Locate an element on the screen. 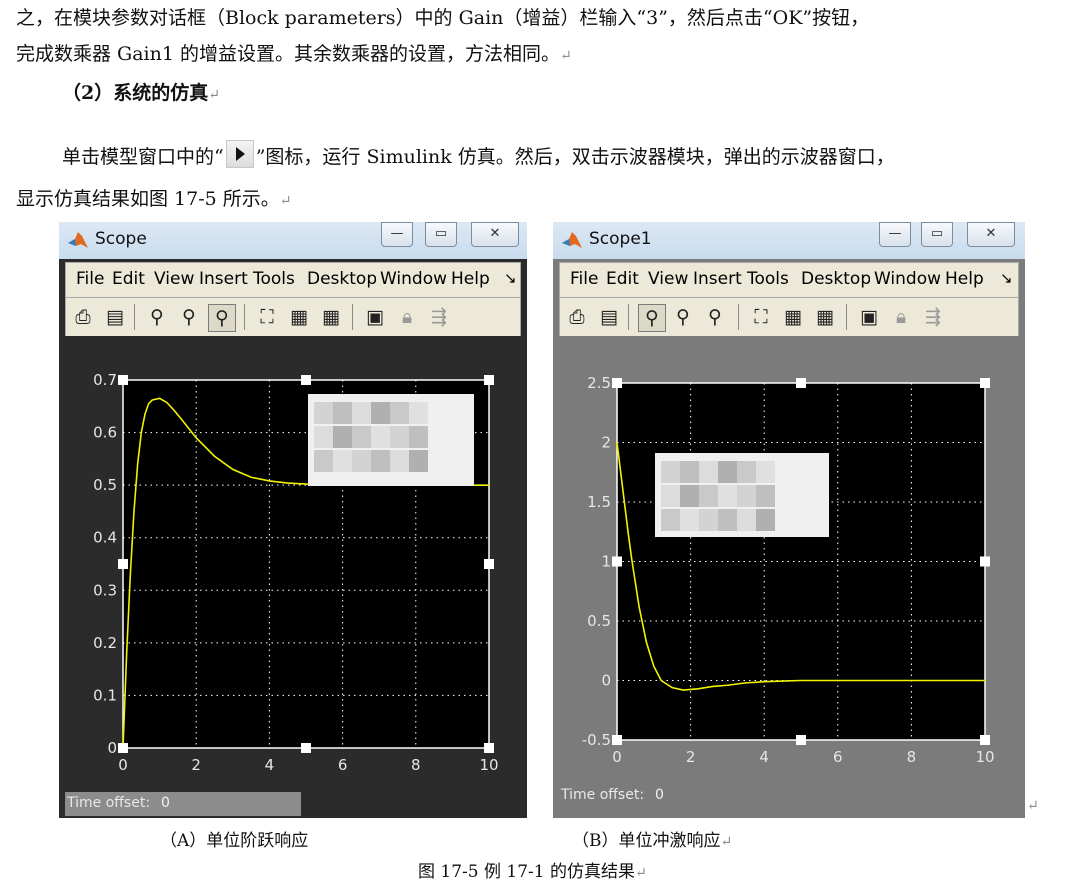  x-tick-label: 0 is located at coordinates (617, 757).